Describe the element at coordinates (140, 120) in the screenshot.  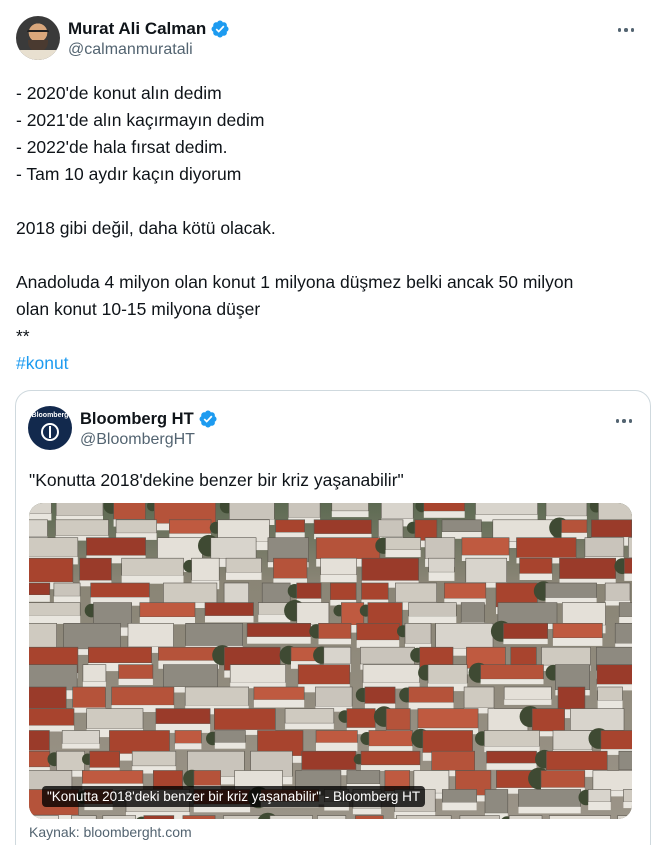
I see `tweet-line-2: - 2021'de alın kaçırmayın dedim` at that location.